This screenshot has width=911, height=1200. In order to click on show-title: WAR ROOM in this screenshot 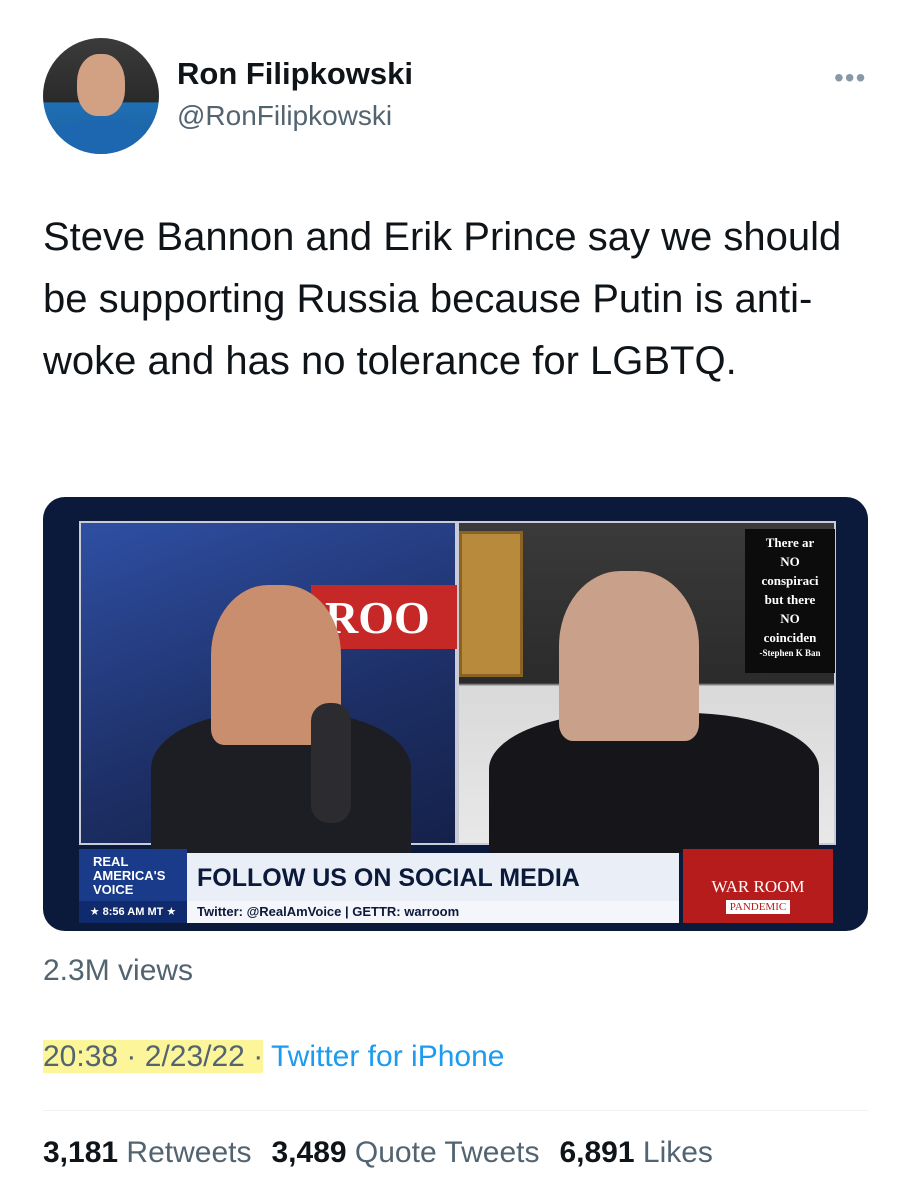, I will do `click(758, 886)`.